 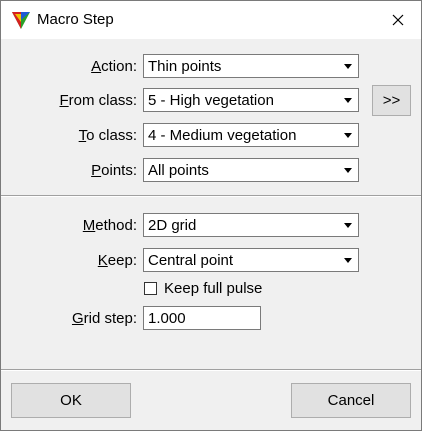 I want to click on ok-button-label: OK, so click(x=71, y=400).